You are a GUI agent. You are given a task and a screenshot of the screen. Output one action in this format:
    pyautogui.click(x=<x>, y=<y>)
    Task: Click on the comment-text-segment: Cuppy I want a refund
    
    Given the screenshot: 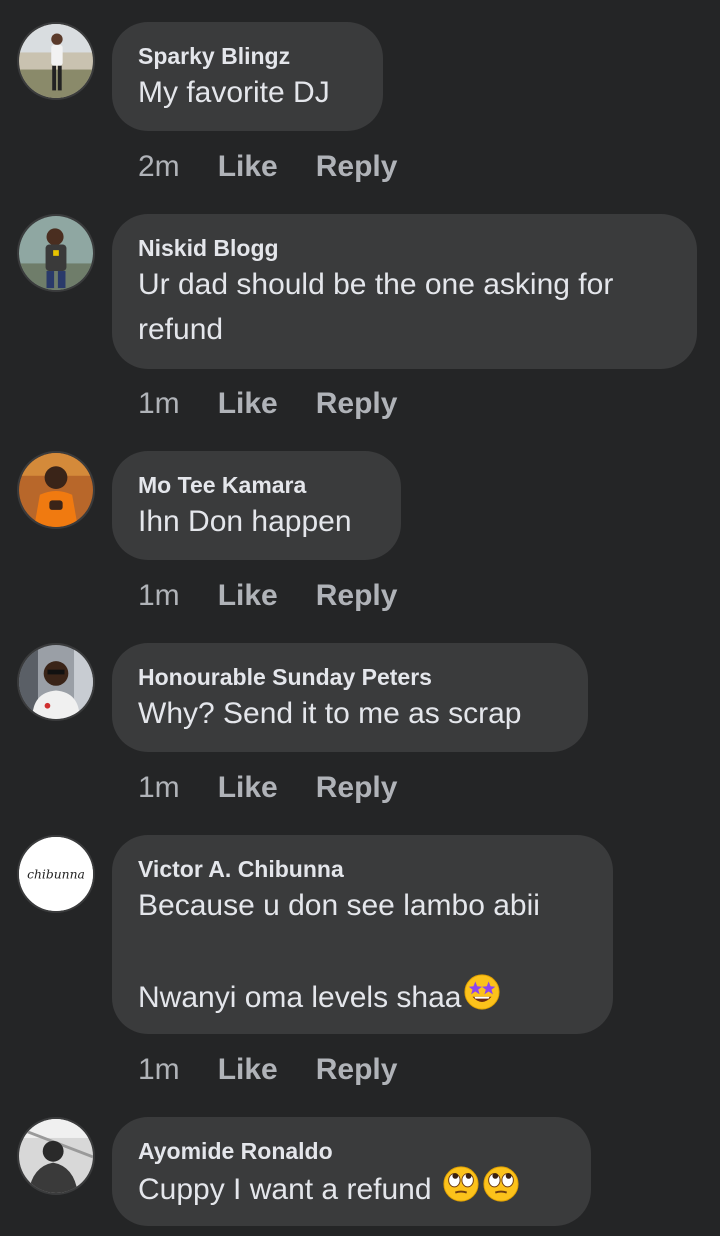 What is the action you would take?
    pyautogui.click(x=289, y=1189)
    